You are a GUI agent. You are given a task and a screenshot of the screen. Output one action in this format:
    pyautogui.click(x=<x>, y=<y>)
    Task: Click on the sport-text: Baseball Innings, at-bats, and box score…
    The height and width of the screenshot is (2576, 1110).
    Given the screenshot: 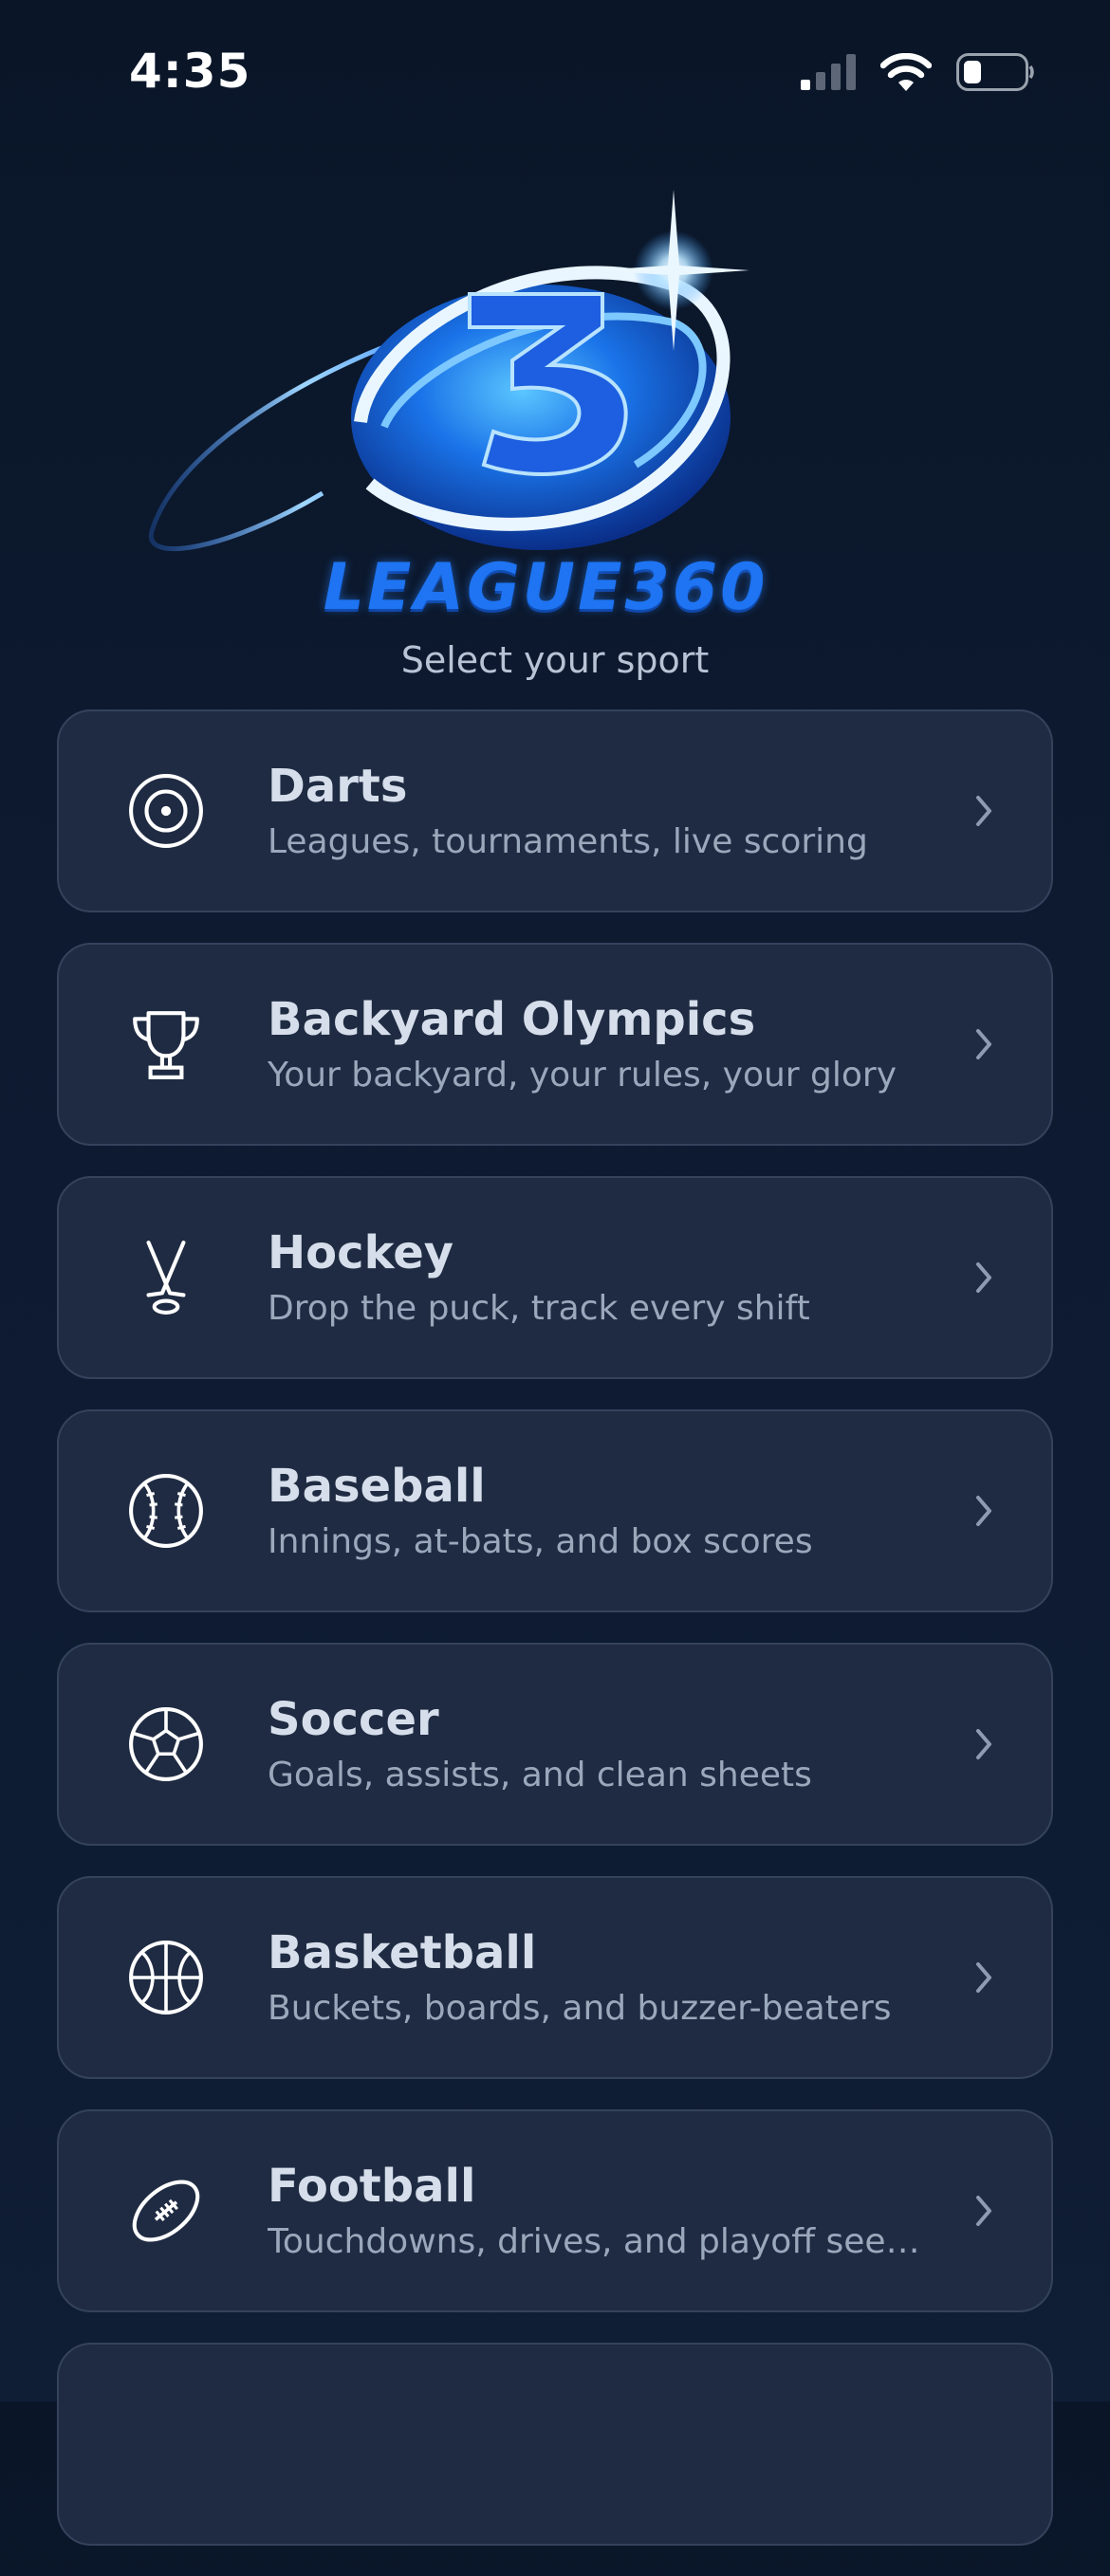 What is the action you would take?
    pyautogui.click(x=612, y=1511)
    